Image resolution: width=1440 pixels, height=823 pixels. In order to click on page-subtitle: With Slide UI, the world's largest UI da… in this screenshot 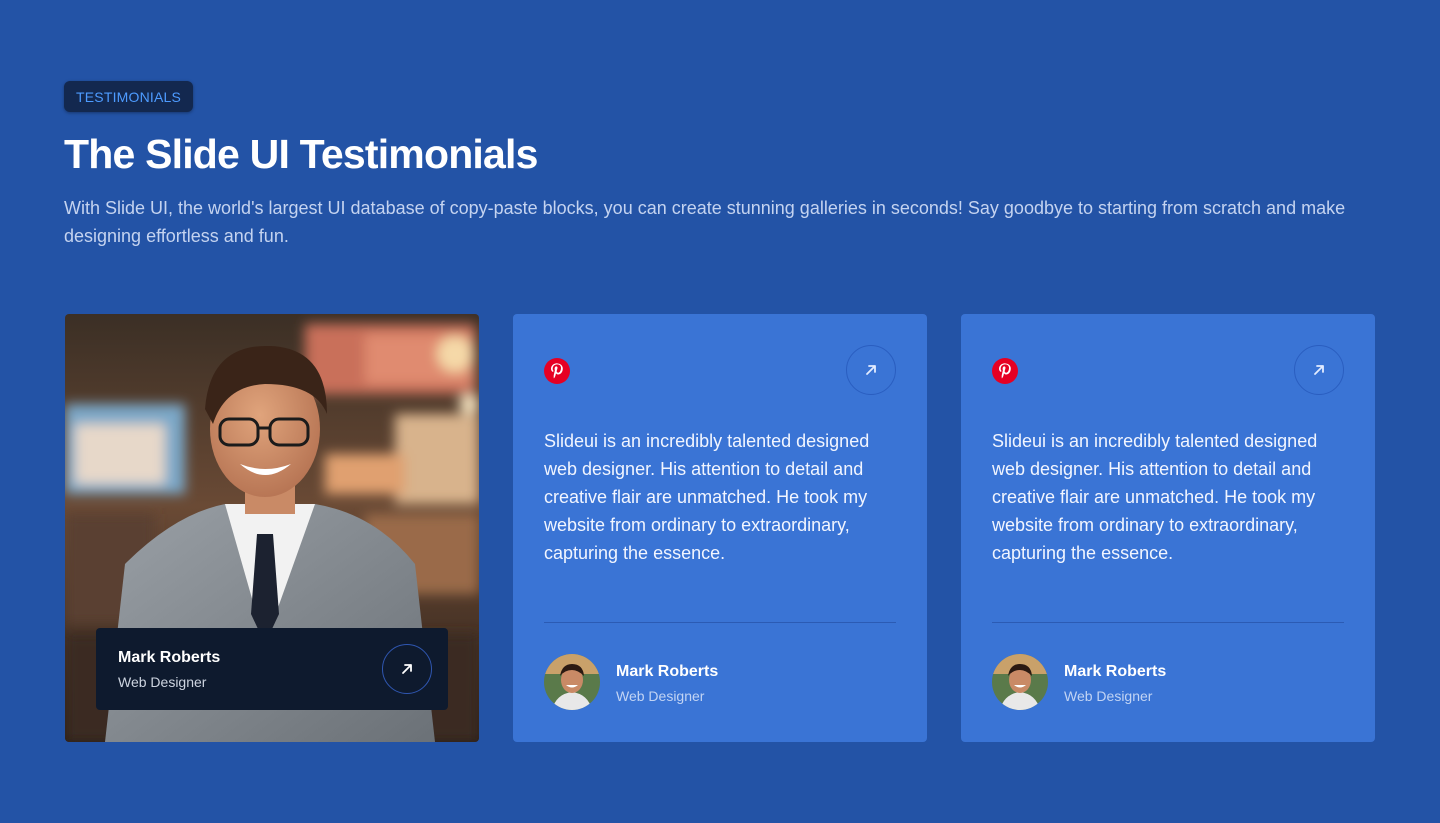, I will do `click(705, 222)`.